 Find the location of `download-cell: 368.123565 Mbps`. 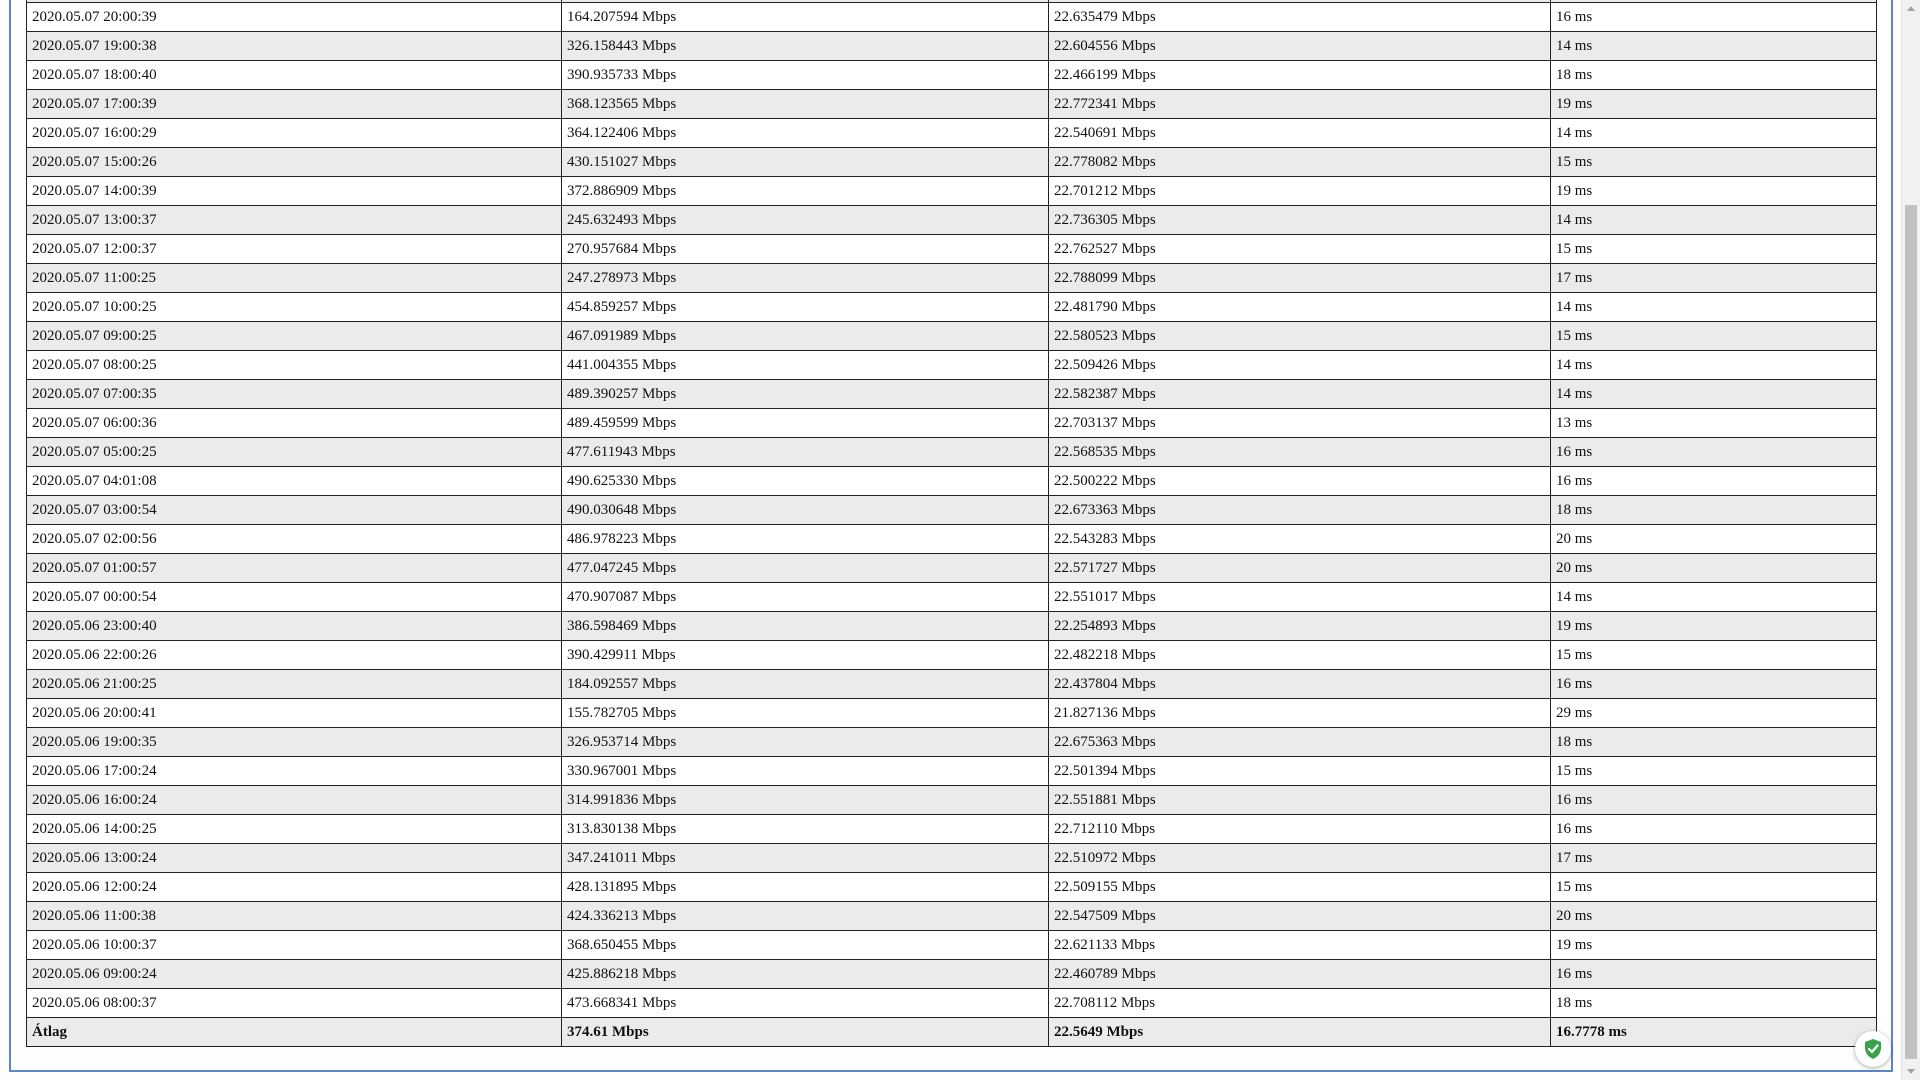

download-cell: 368.123565 Mbps is located at coordinates (805, 104).